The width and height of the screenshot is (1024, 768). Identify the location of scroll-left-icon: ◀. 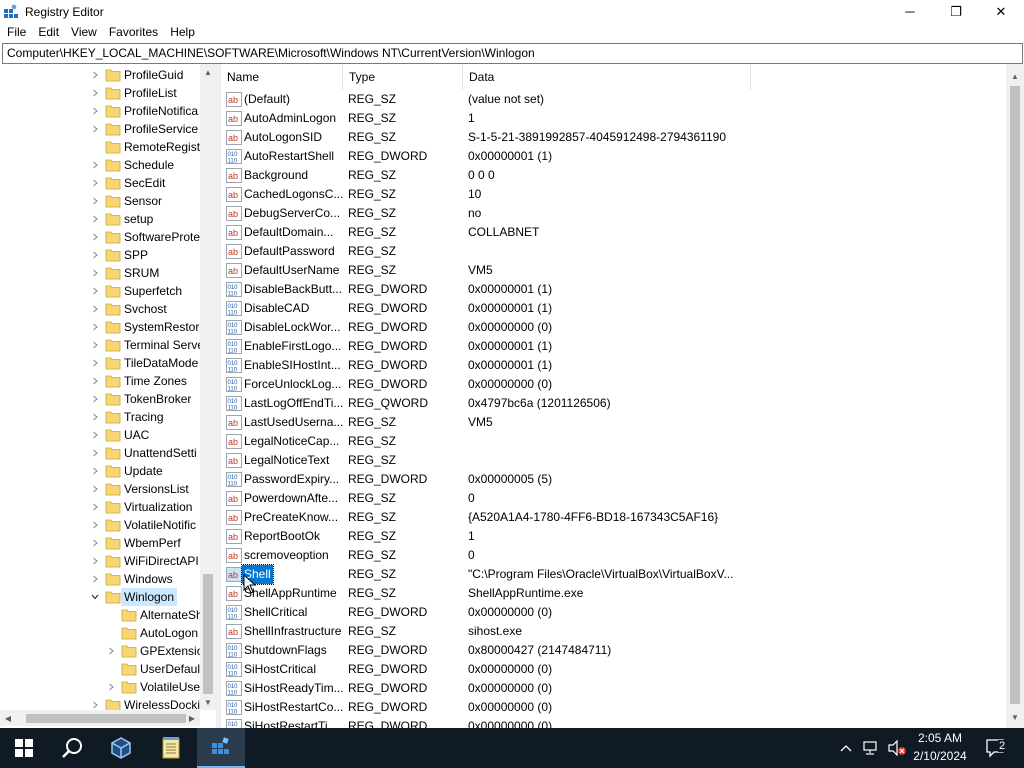
(8, 718).